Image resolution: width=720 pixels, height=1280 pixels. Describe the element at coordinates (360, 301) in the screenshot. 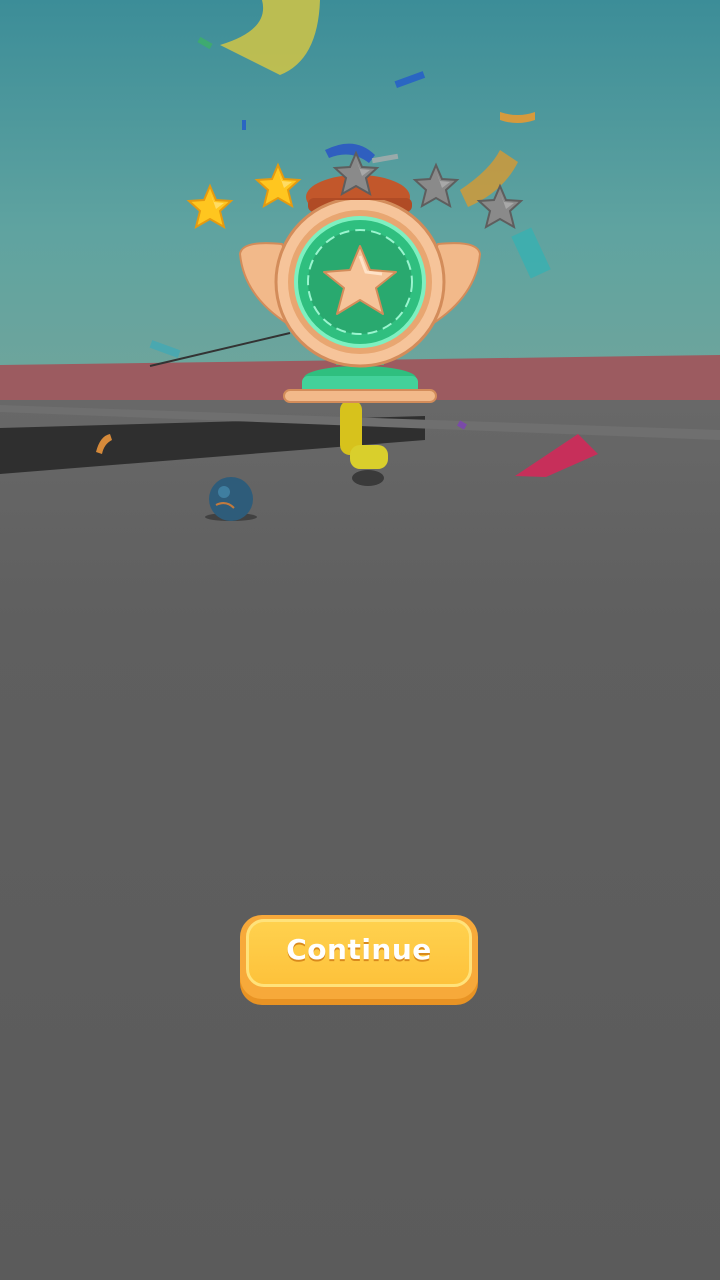

I see `trophy-icon` at that location.